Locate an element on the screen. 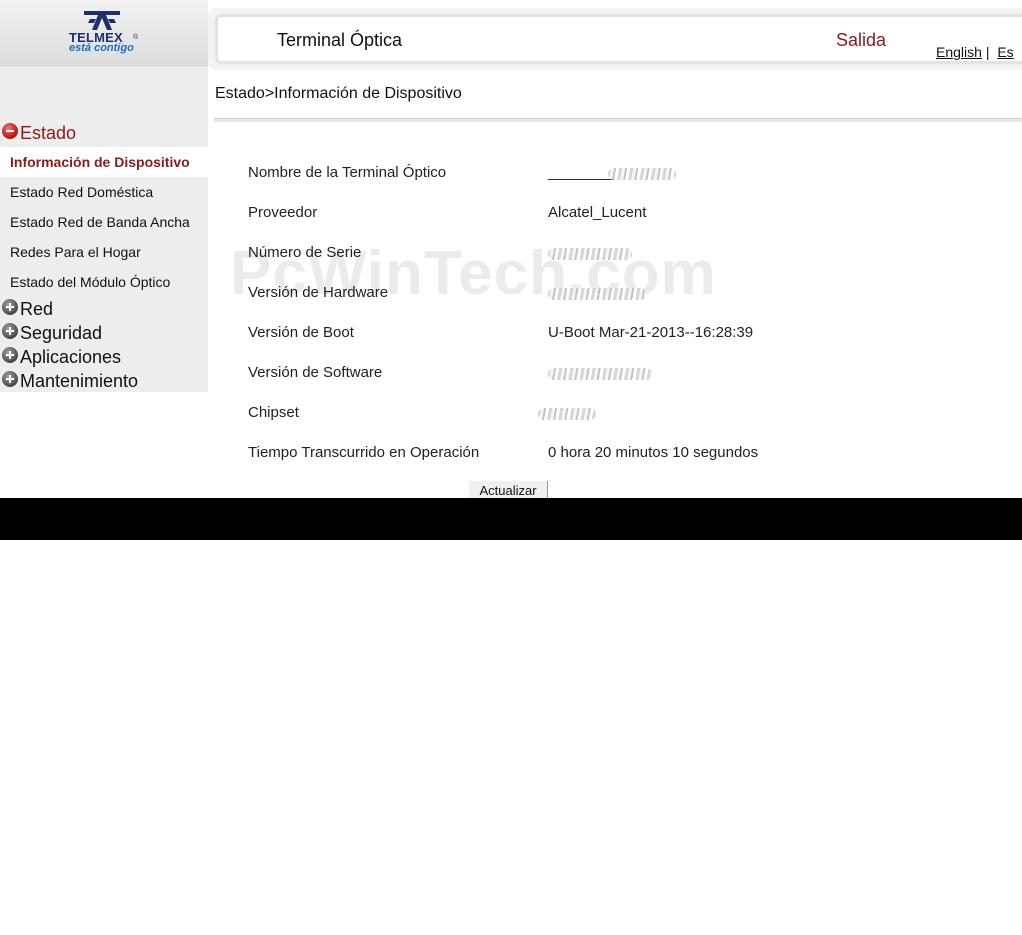 The width and height of the screenshot is (1022, 935). logout-link: Salida is located at coordinates (861, 40).